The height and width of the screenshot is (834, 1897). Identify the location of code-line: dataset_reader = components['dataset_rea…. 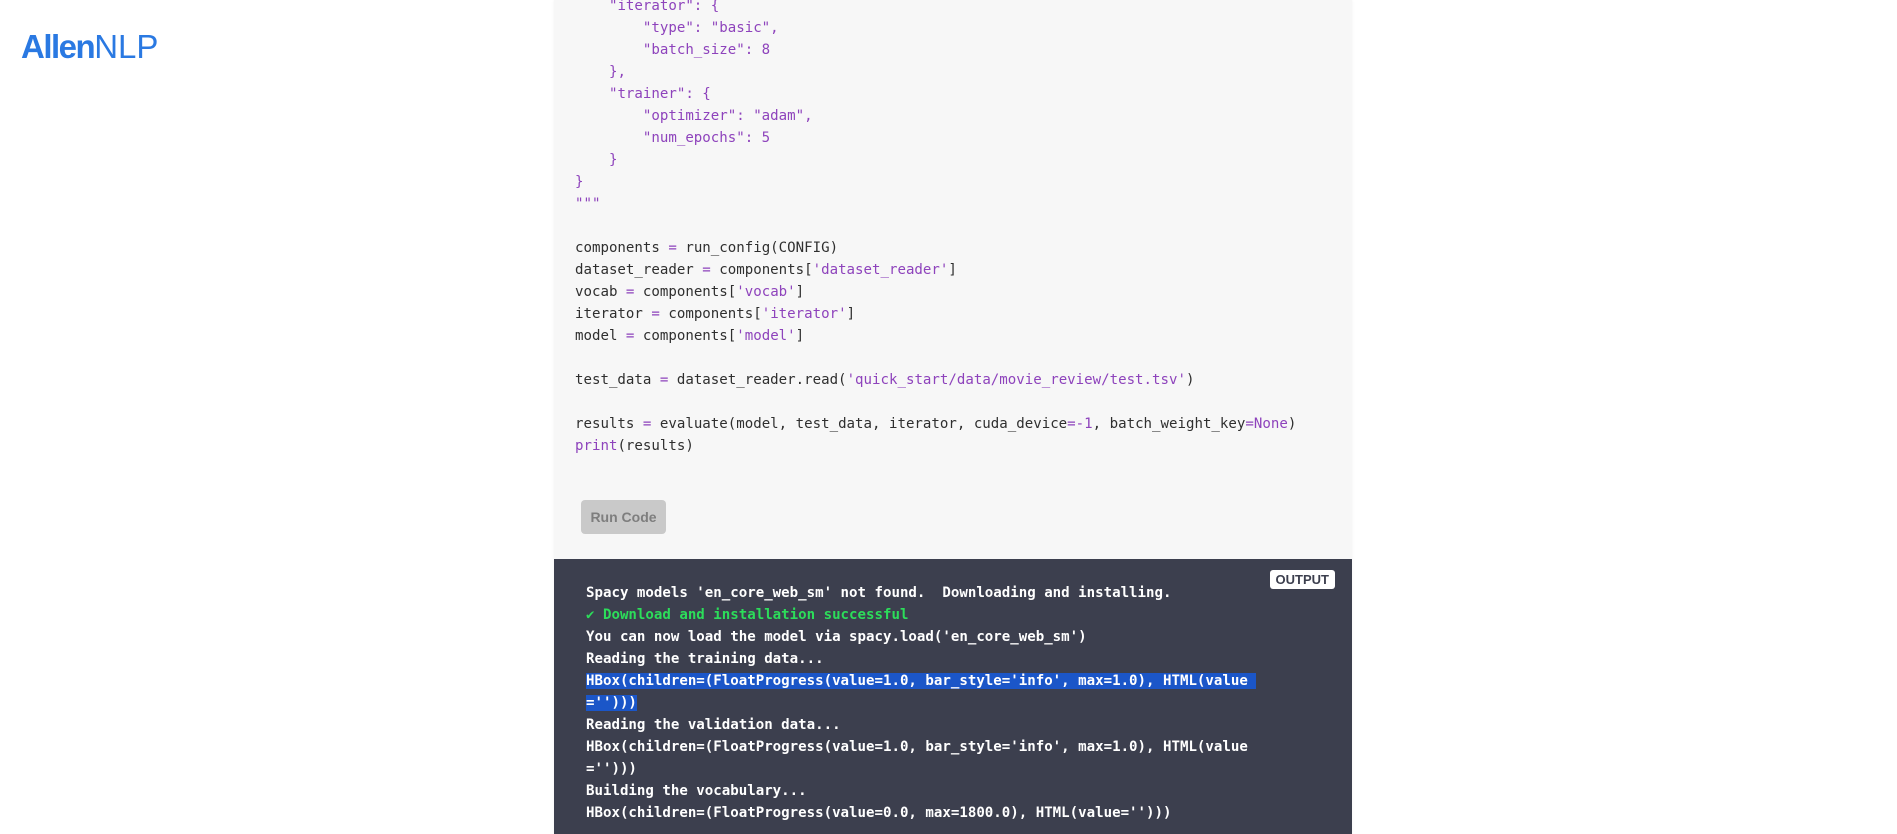
(935, 270).